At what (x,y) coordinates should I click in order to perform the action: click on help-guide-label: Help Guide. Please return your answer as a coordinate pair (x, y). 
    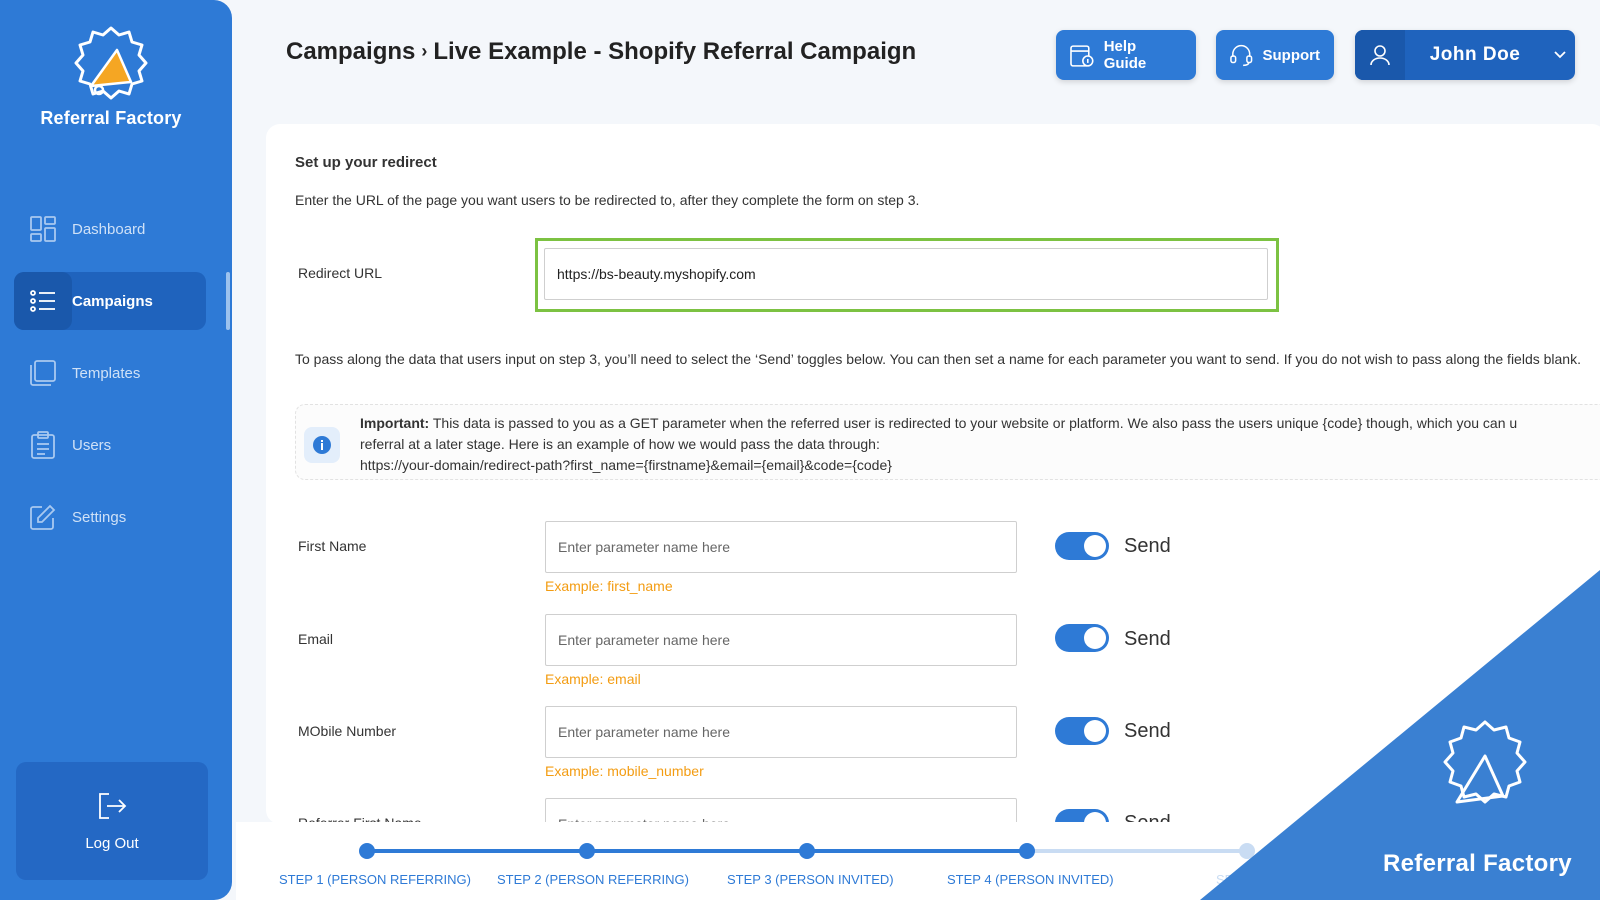
    Looking at the image, I should click on (1125, 55).